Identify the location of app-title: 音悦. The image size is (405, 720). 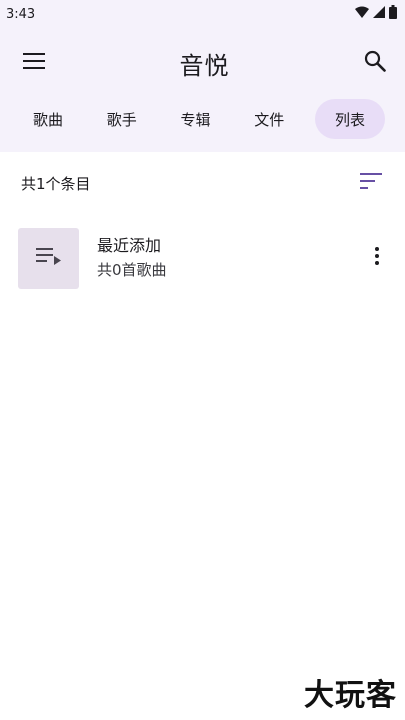
(204, 65).